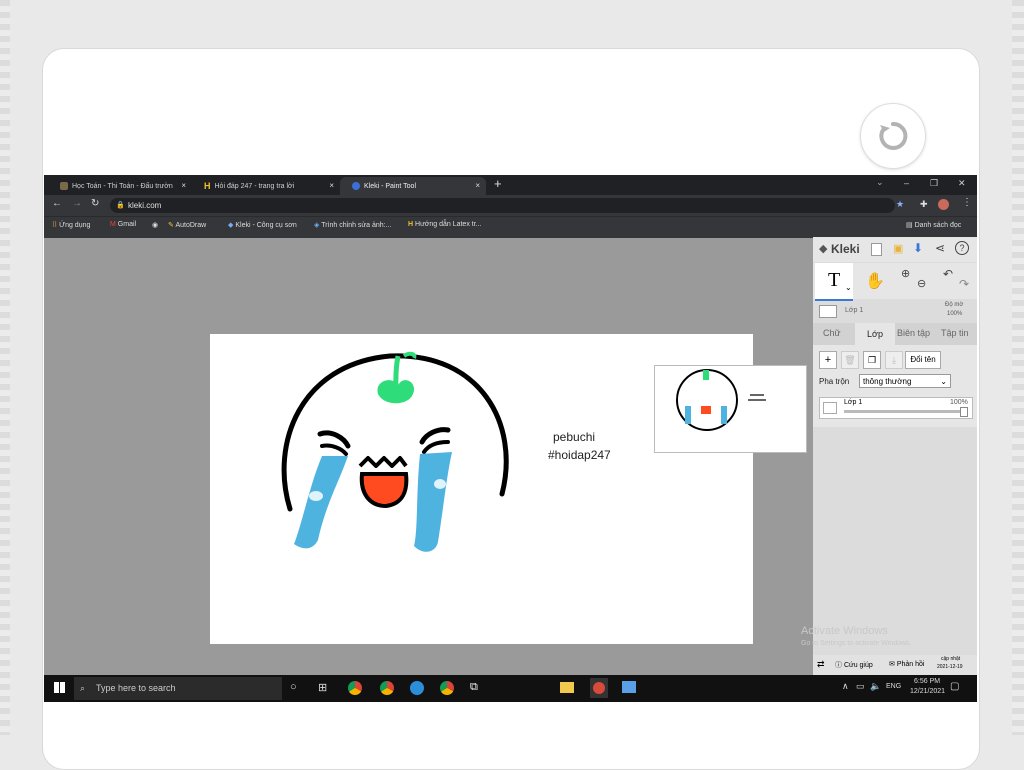 The width and height of the screenshot is (1024, 770). What do you see at coordinates (895, 312) in the screenshot?
I see `layer-preview-row: Lớp 1 Độ mờ 100%` at bounding box center [895, 312].